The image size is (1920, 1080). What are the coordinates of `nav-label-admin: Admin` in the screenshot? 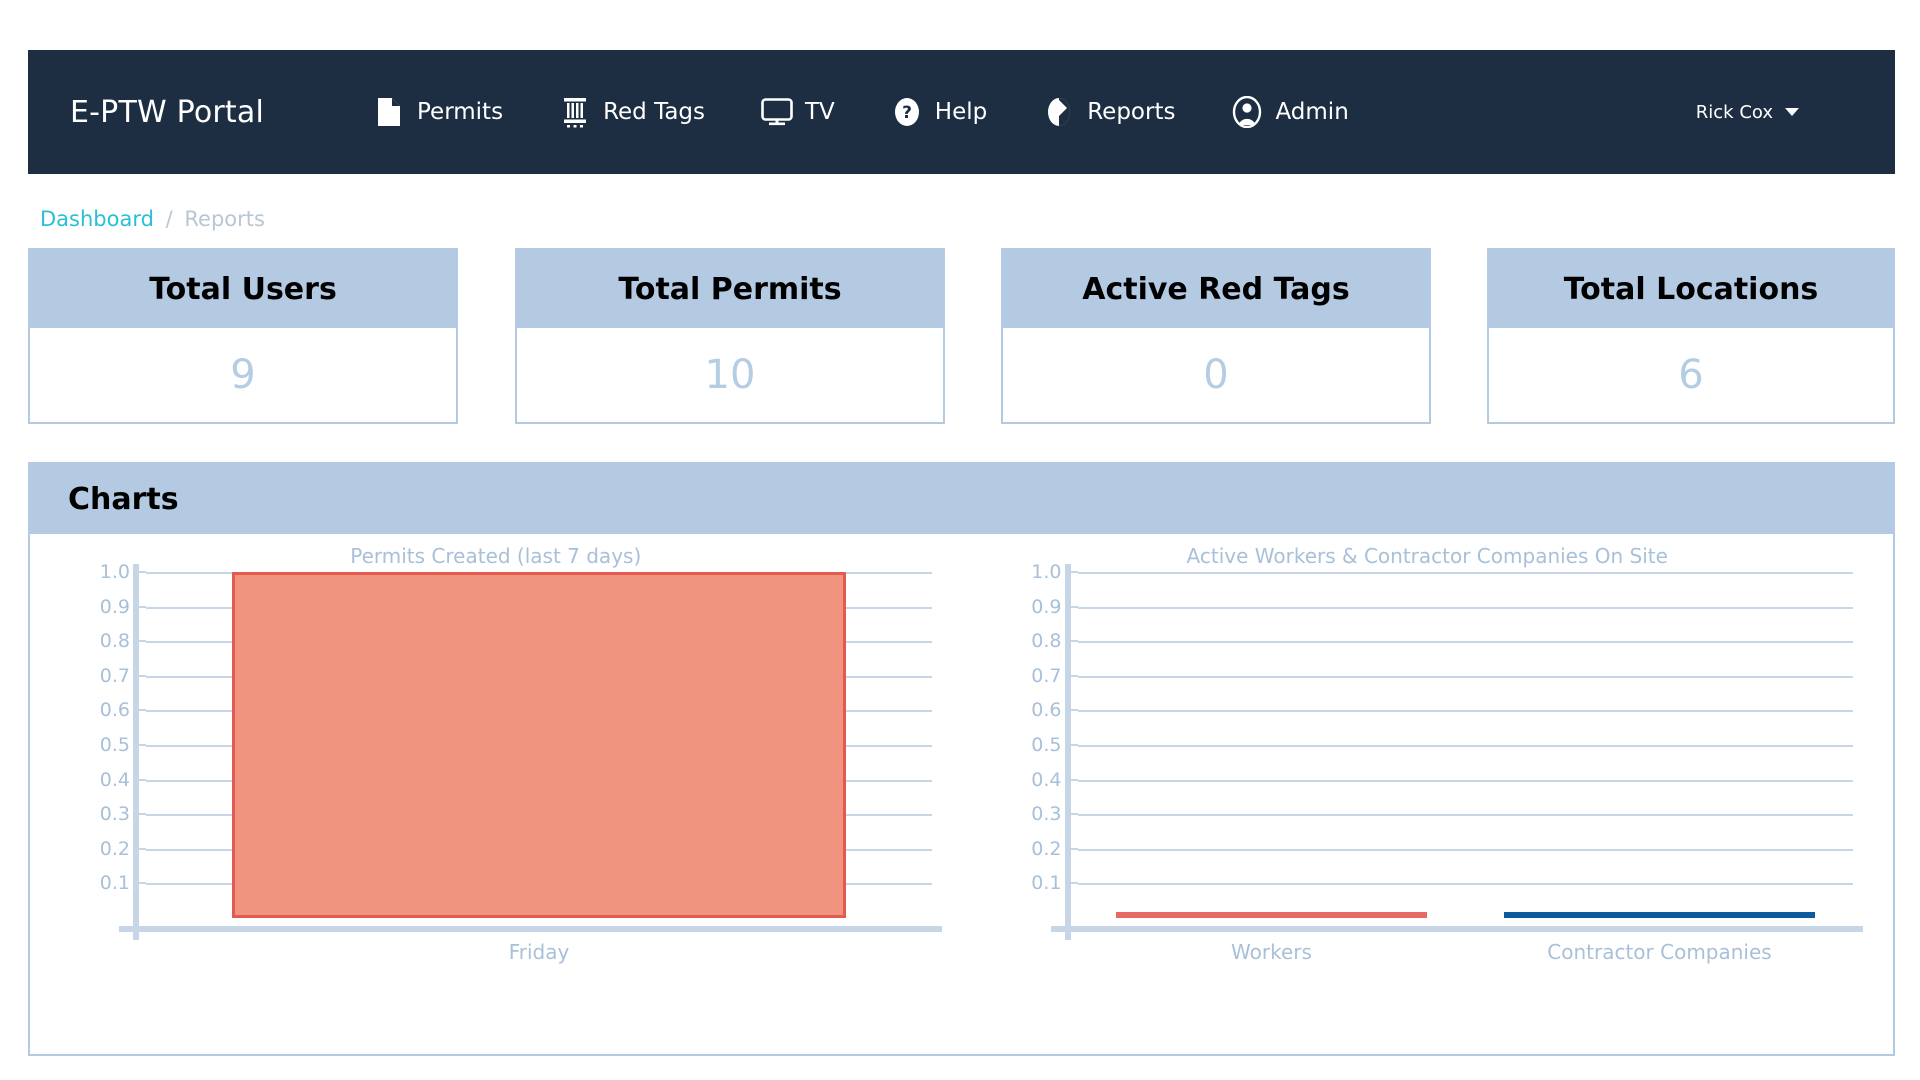 It's located at (1312, 112).